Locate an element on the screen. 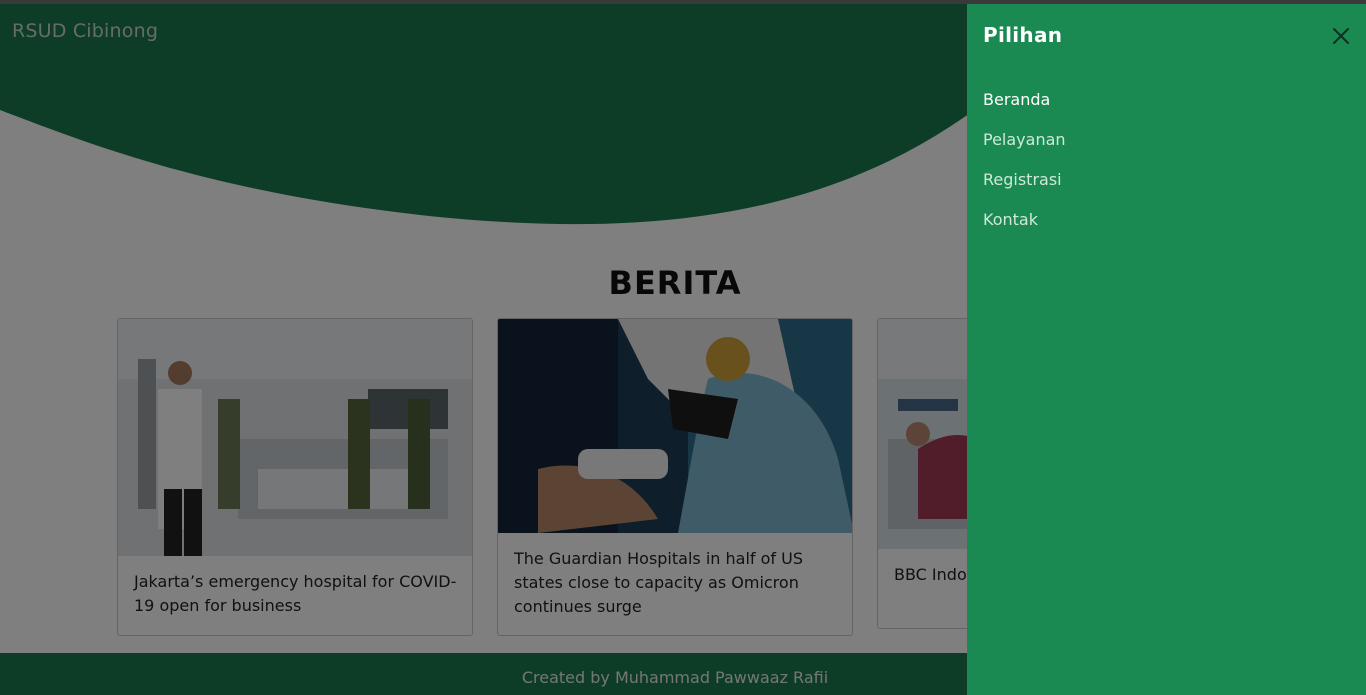 The height and width of the screenshot is (695, 1366). nav-item-registrasi: Registrasi is located at coordinates (1024, 190).